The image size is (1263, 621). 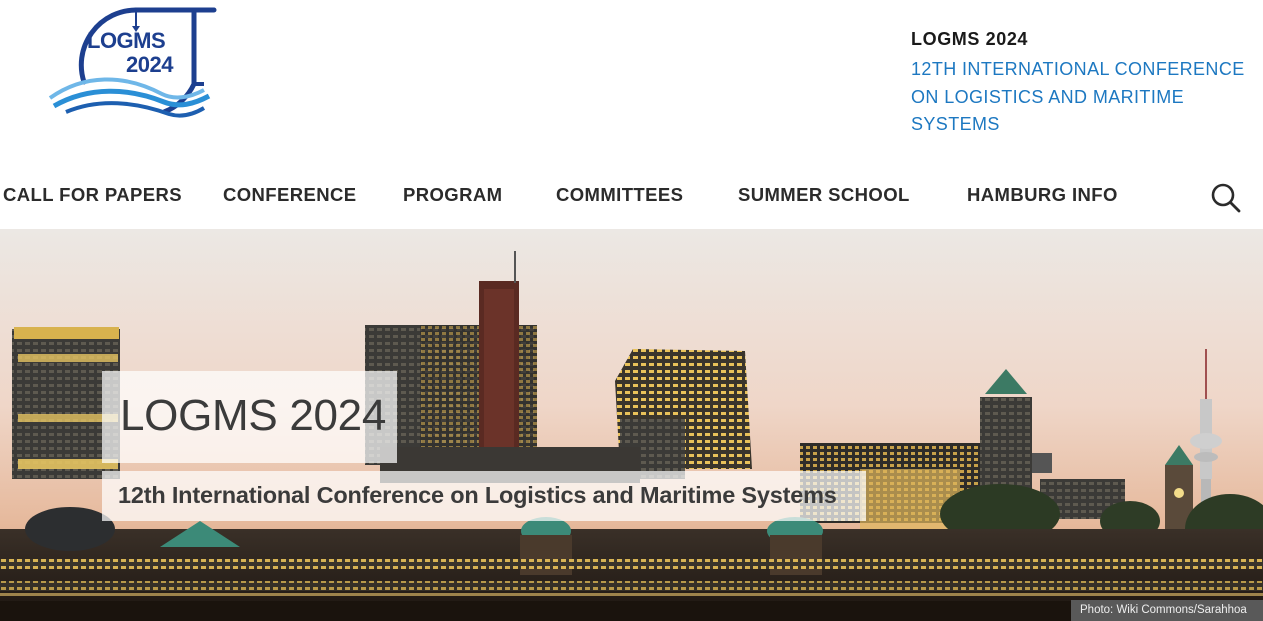 I want to click on logo-text-year: 2024, so click(x=149, y=64).